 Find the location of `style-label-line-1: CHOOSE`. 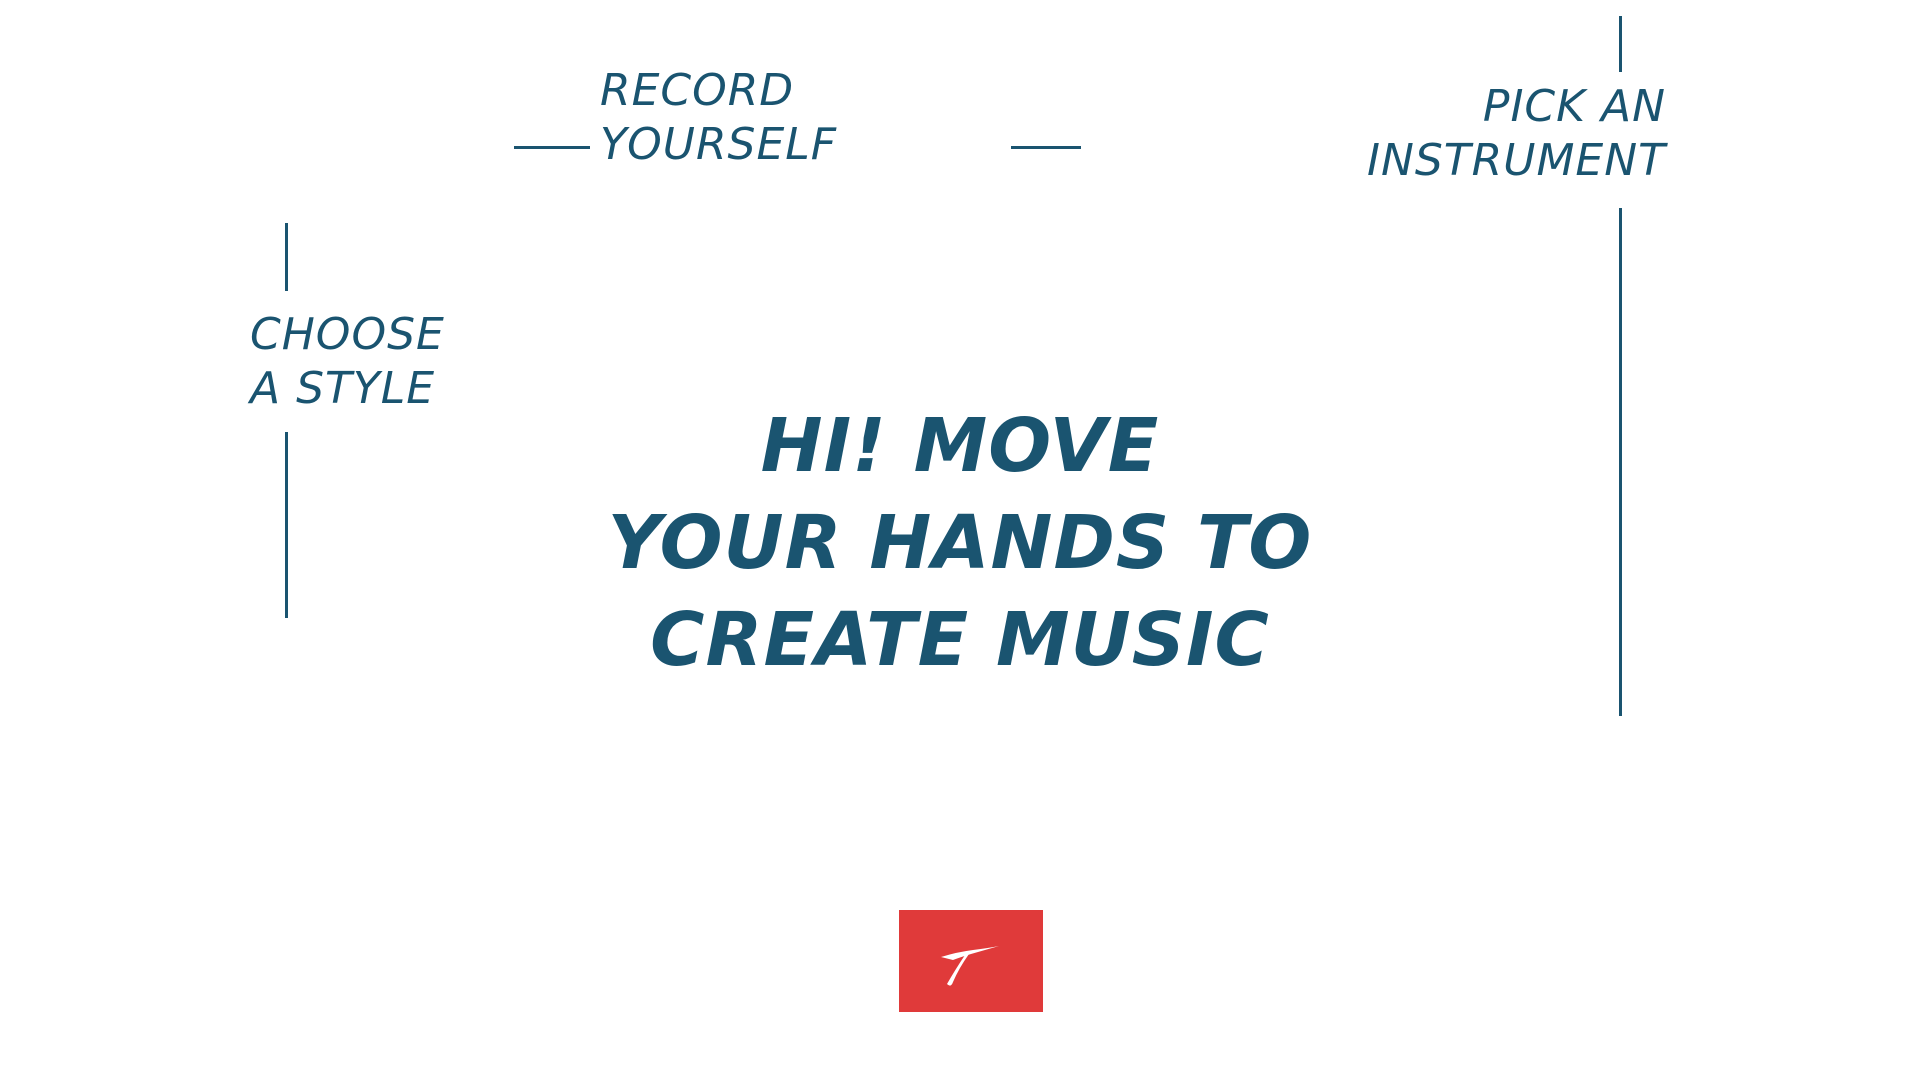

style-label-line-1: CHOOSE is located at coordinates (347, 334).